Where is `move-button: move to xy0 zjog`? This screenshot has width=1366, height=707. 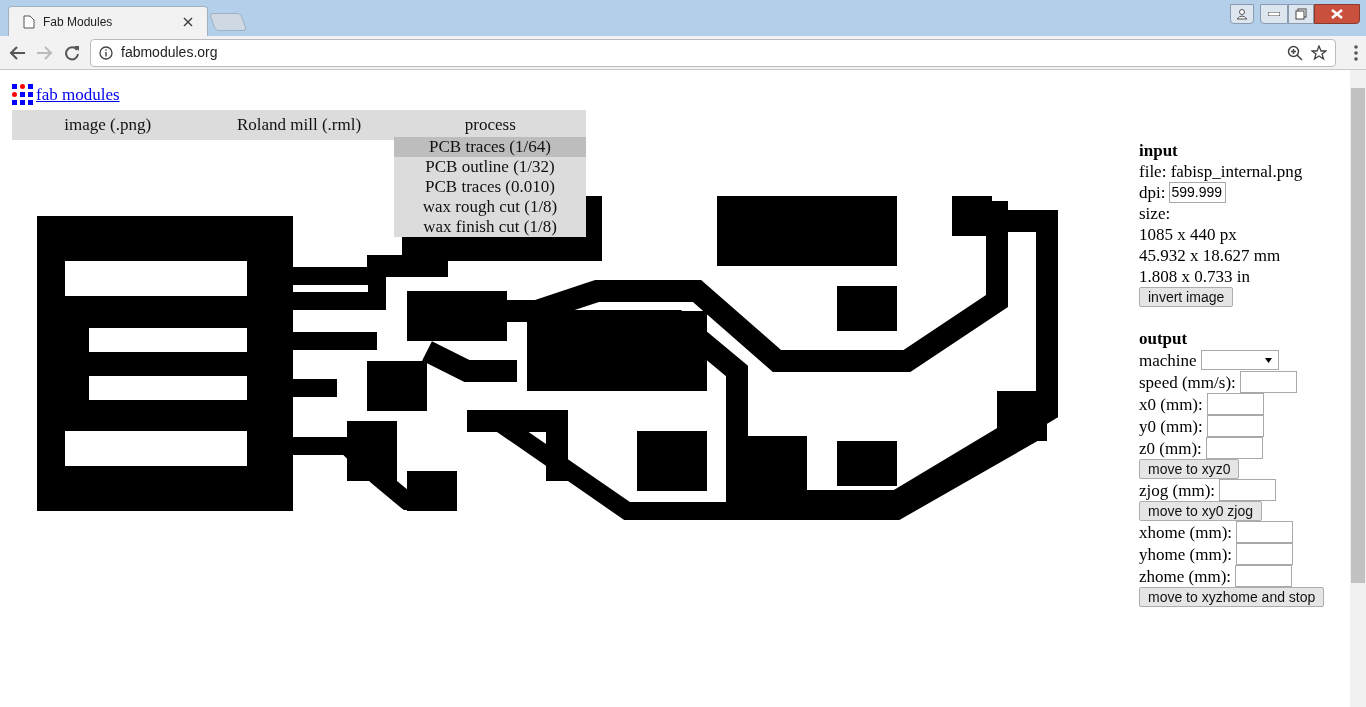 move-button: move to xy0 zjog is located at coordinates (1201, 511).